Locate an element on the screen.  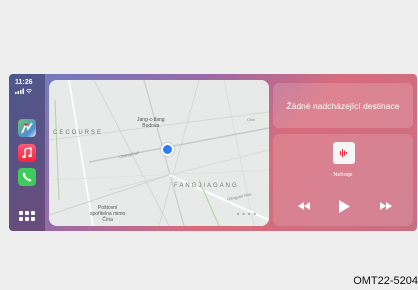
map-poi-label: Jang-c-tlang Budova is located at coordinates (151, 123).